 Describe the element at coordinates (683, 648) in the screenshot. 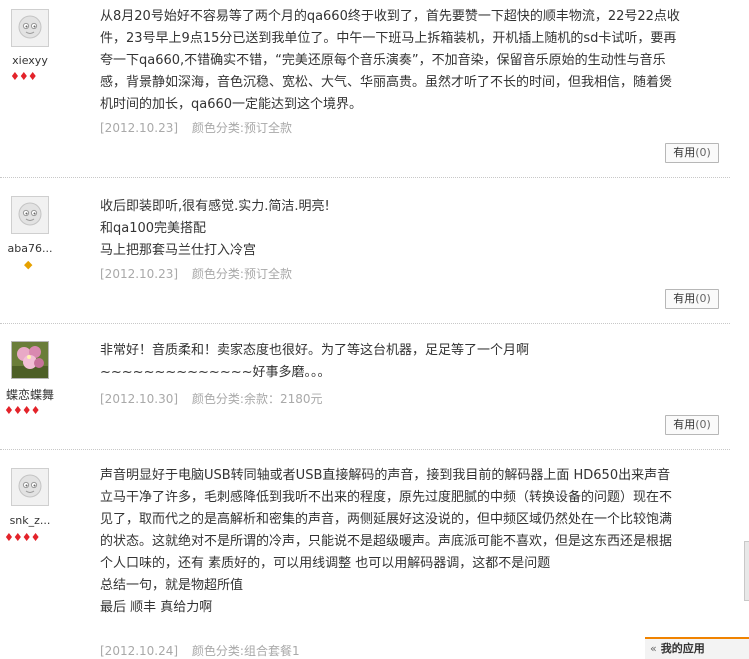

I see `my-apps-label: 我的应用` at that location.